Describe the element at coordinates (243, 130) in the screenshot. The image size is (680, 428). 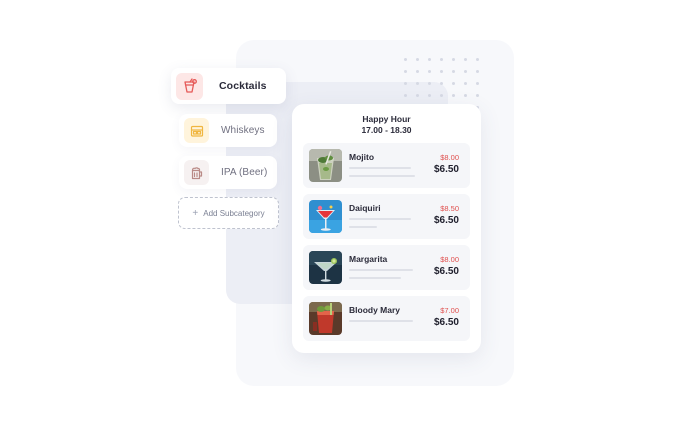
I see `category-label: Whiskeys` at that location.